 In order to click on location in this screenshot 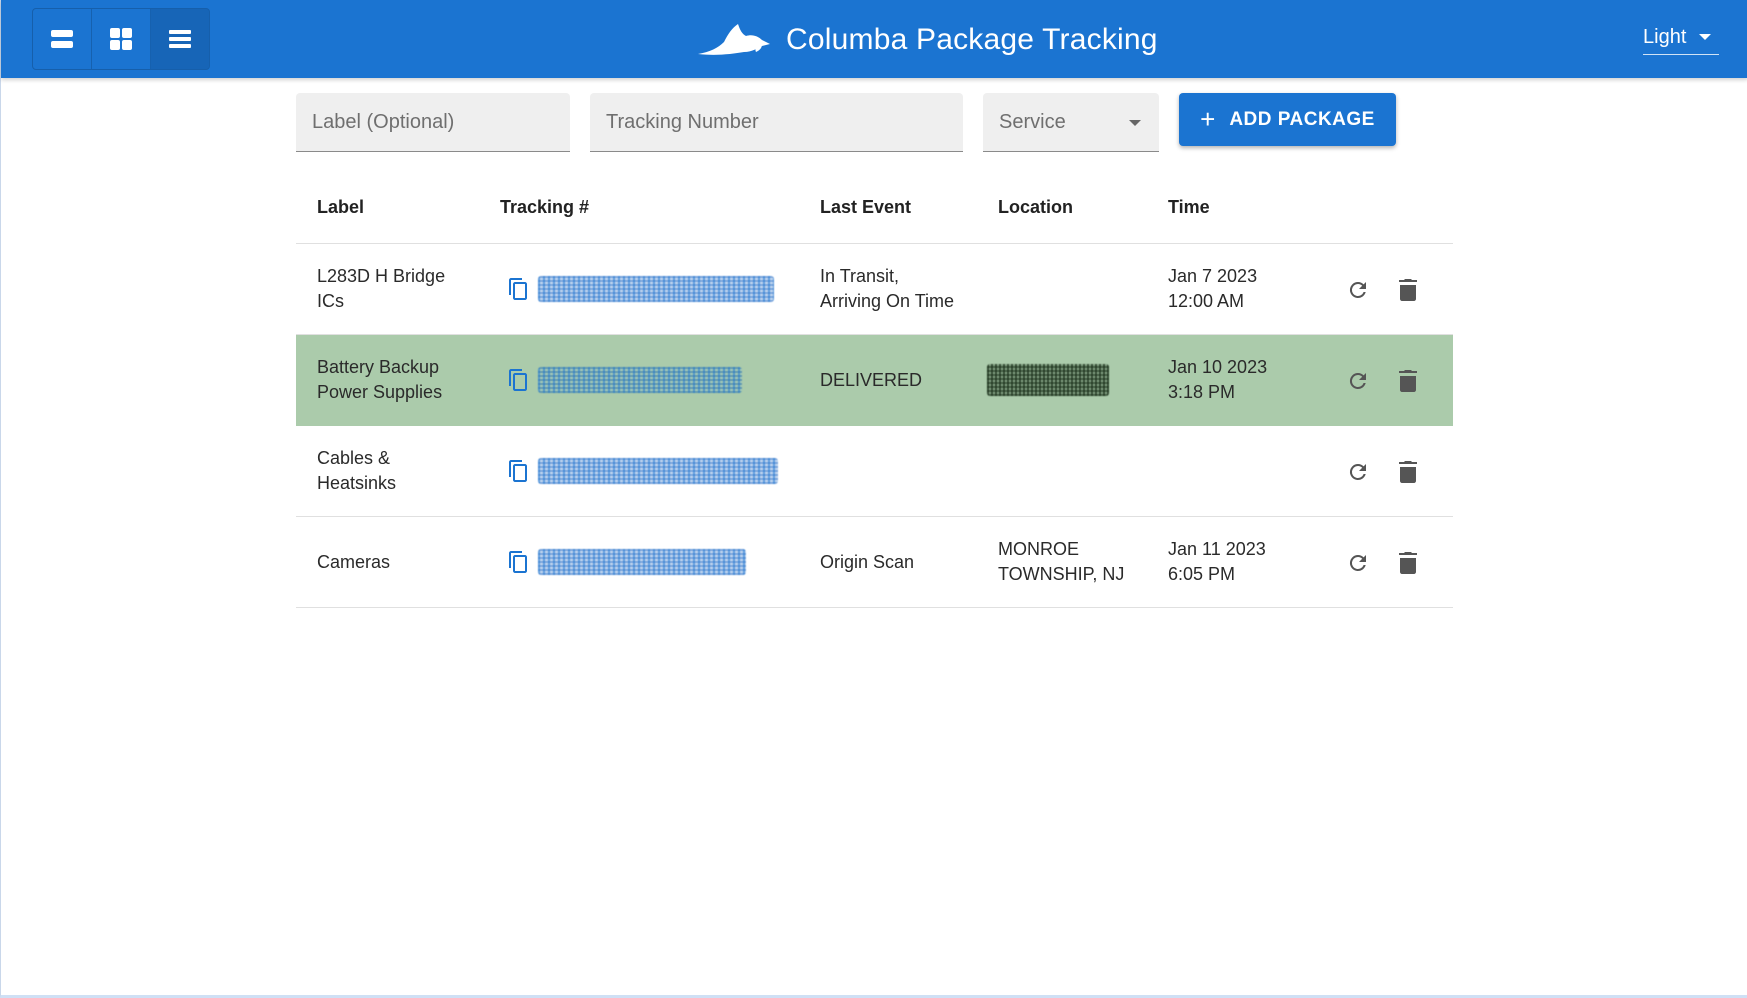, I will do `click(1062, 380)`.